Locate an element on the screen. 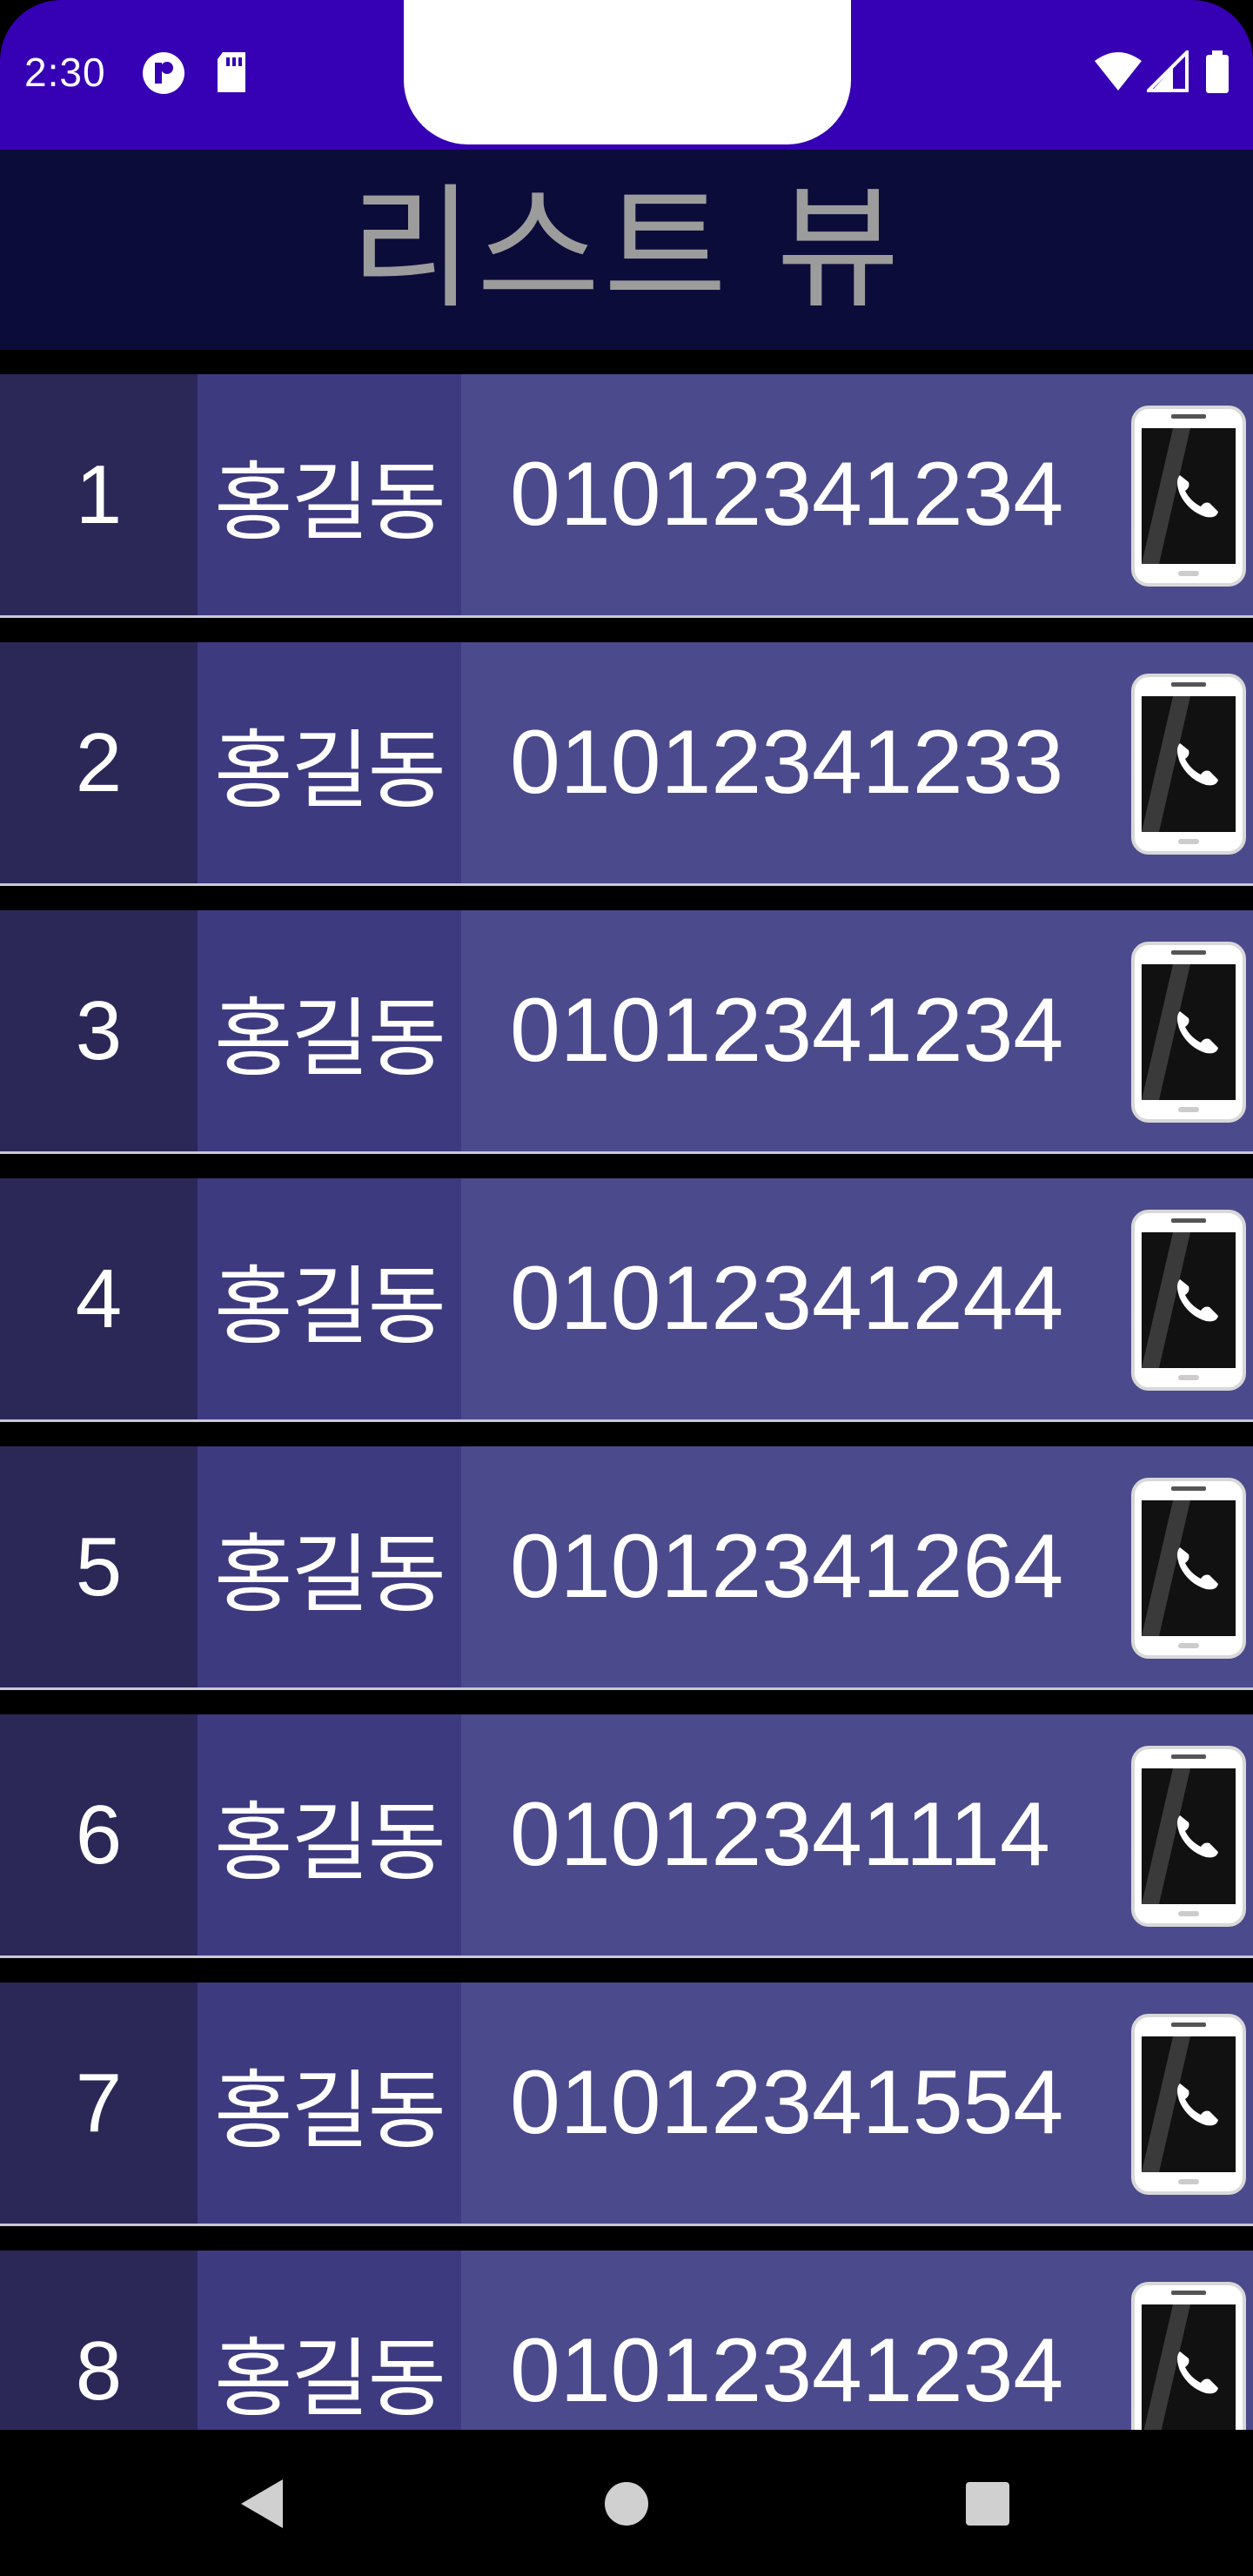  camera-notch is located at coordinates (627, 72).